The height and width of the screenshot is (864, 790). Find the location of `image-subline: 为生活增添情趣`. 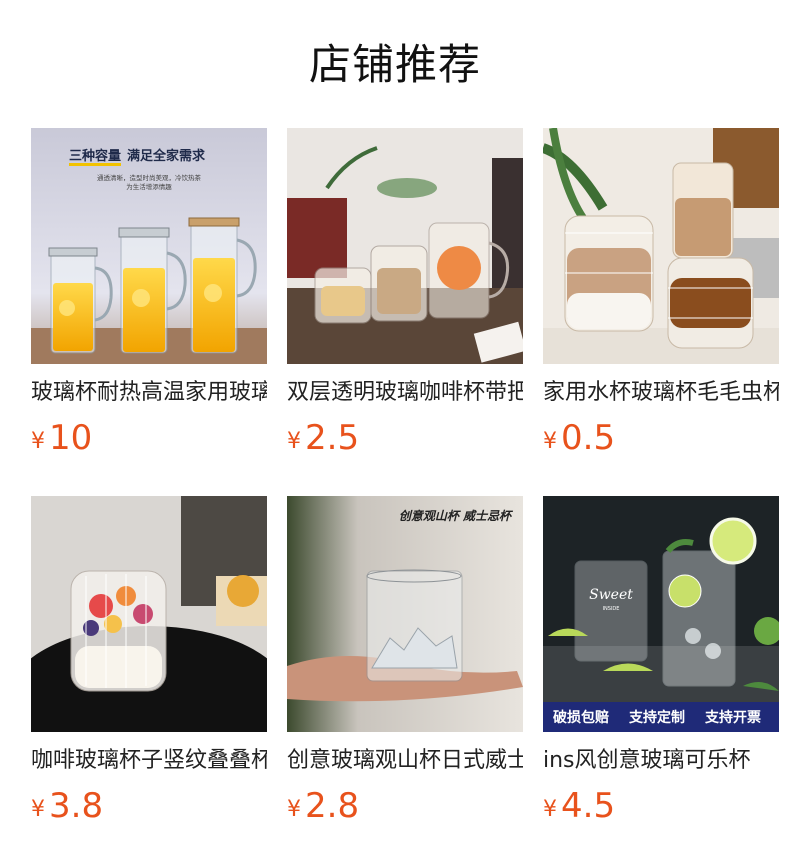

image-subline: 为生活增添情趣 is located at coordinates (149, 186).